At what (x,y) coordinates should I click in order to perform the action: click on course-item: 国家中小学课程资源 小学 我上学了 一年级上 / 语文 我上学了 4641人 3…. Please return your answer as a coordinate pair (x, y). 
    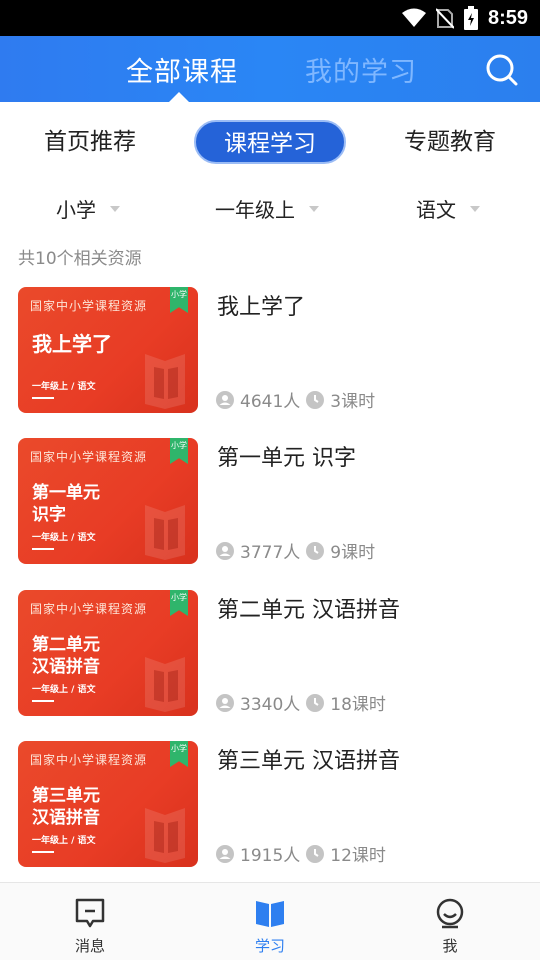
    Looking at the image, I should click on (270, 352).